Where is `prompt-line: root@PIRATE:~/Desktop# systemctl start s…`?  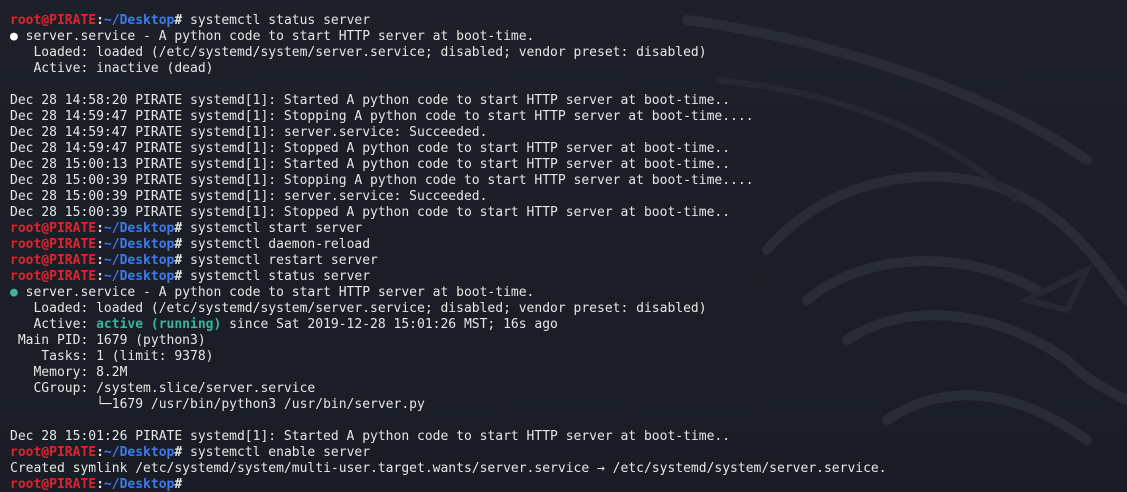
prompt-line: root@PIRATE:~/Desktop# systemctl start s… is located at coordinates (568, 229).